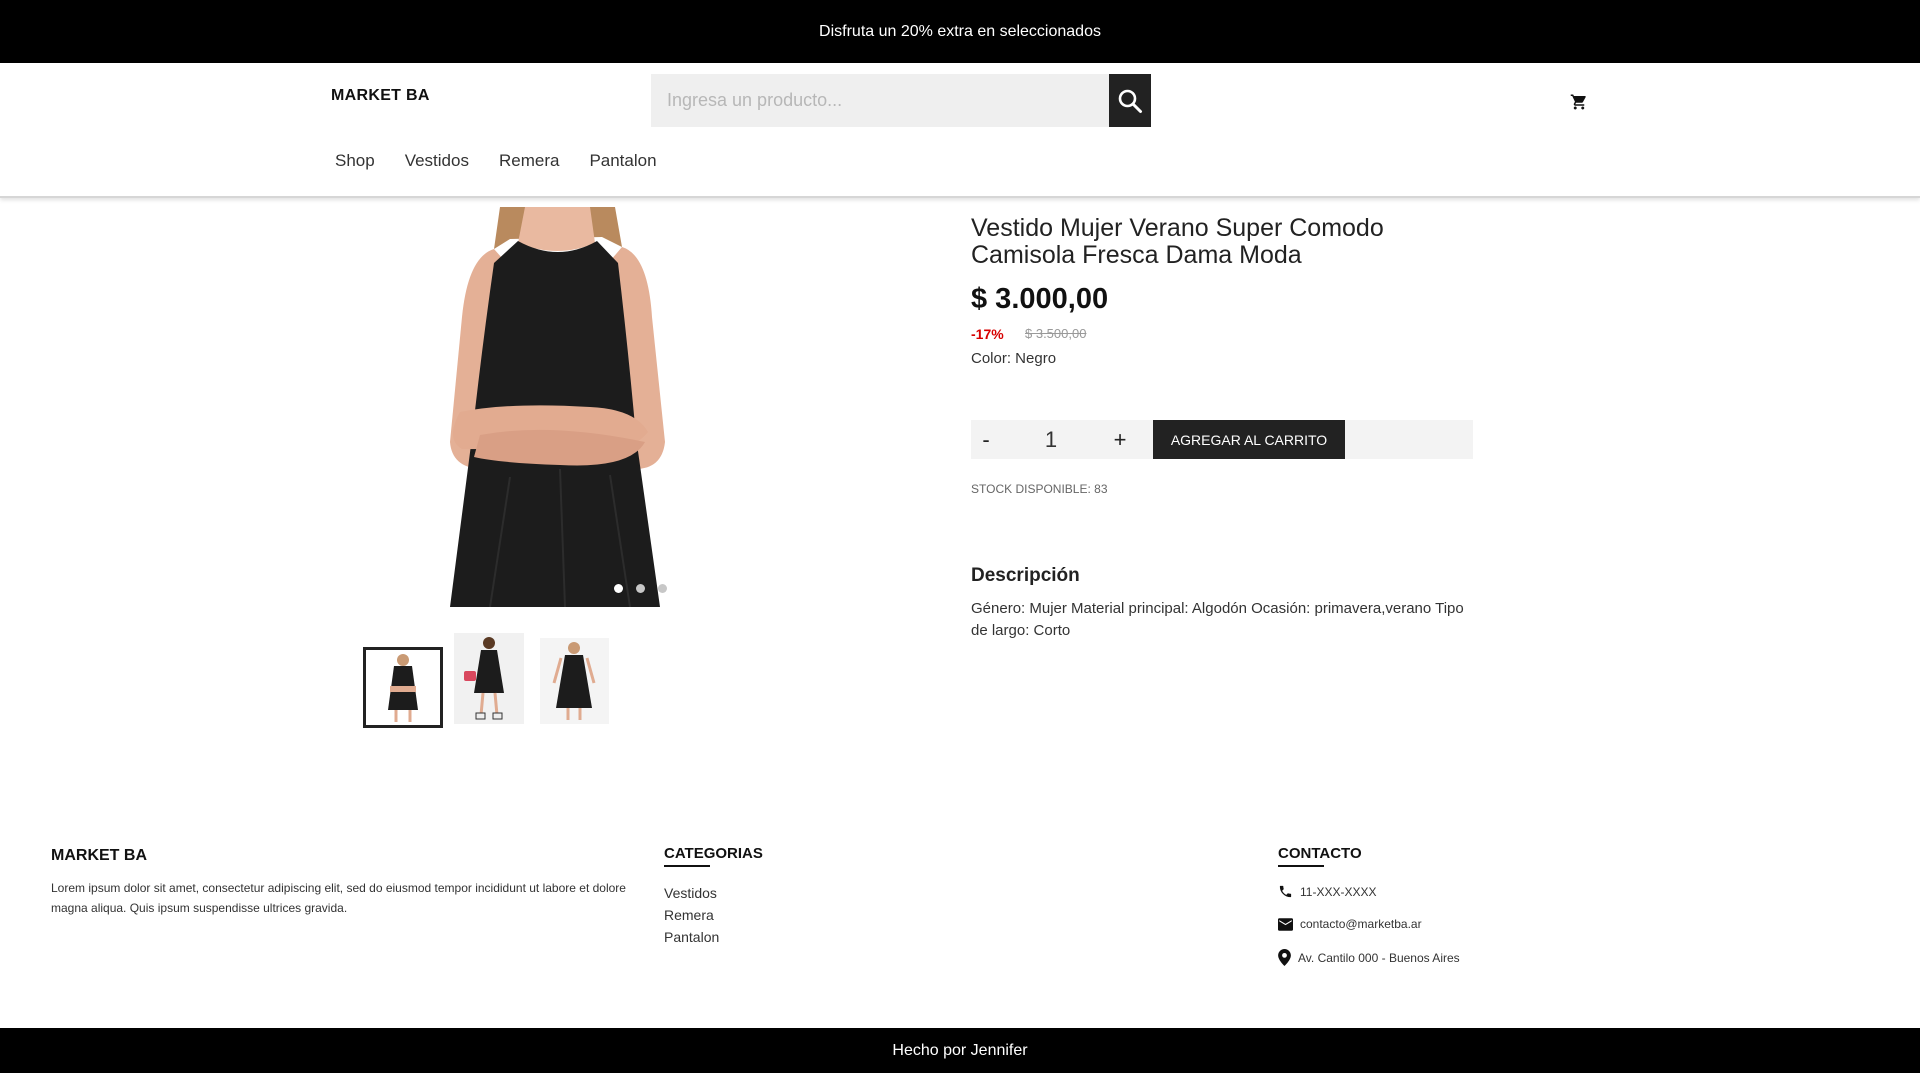 The image size is (1920, 1073). Describe the element at coordinates (691, 893) in the screenshot. I see `footer-link-vestidos: Vestidos` at that location.